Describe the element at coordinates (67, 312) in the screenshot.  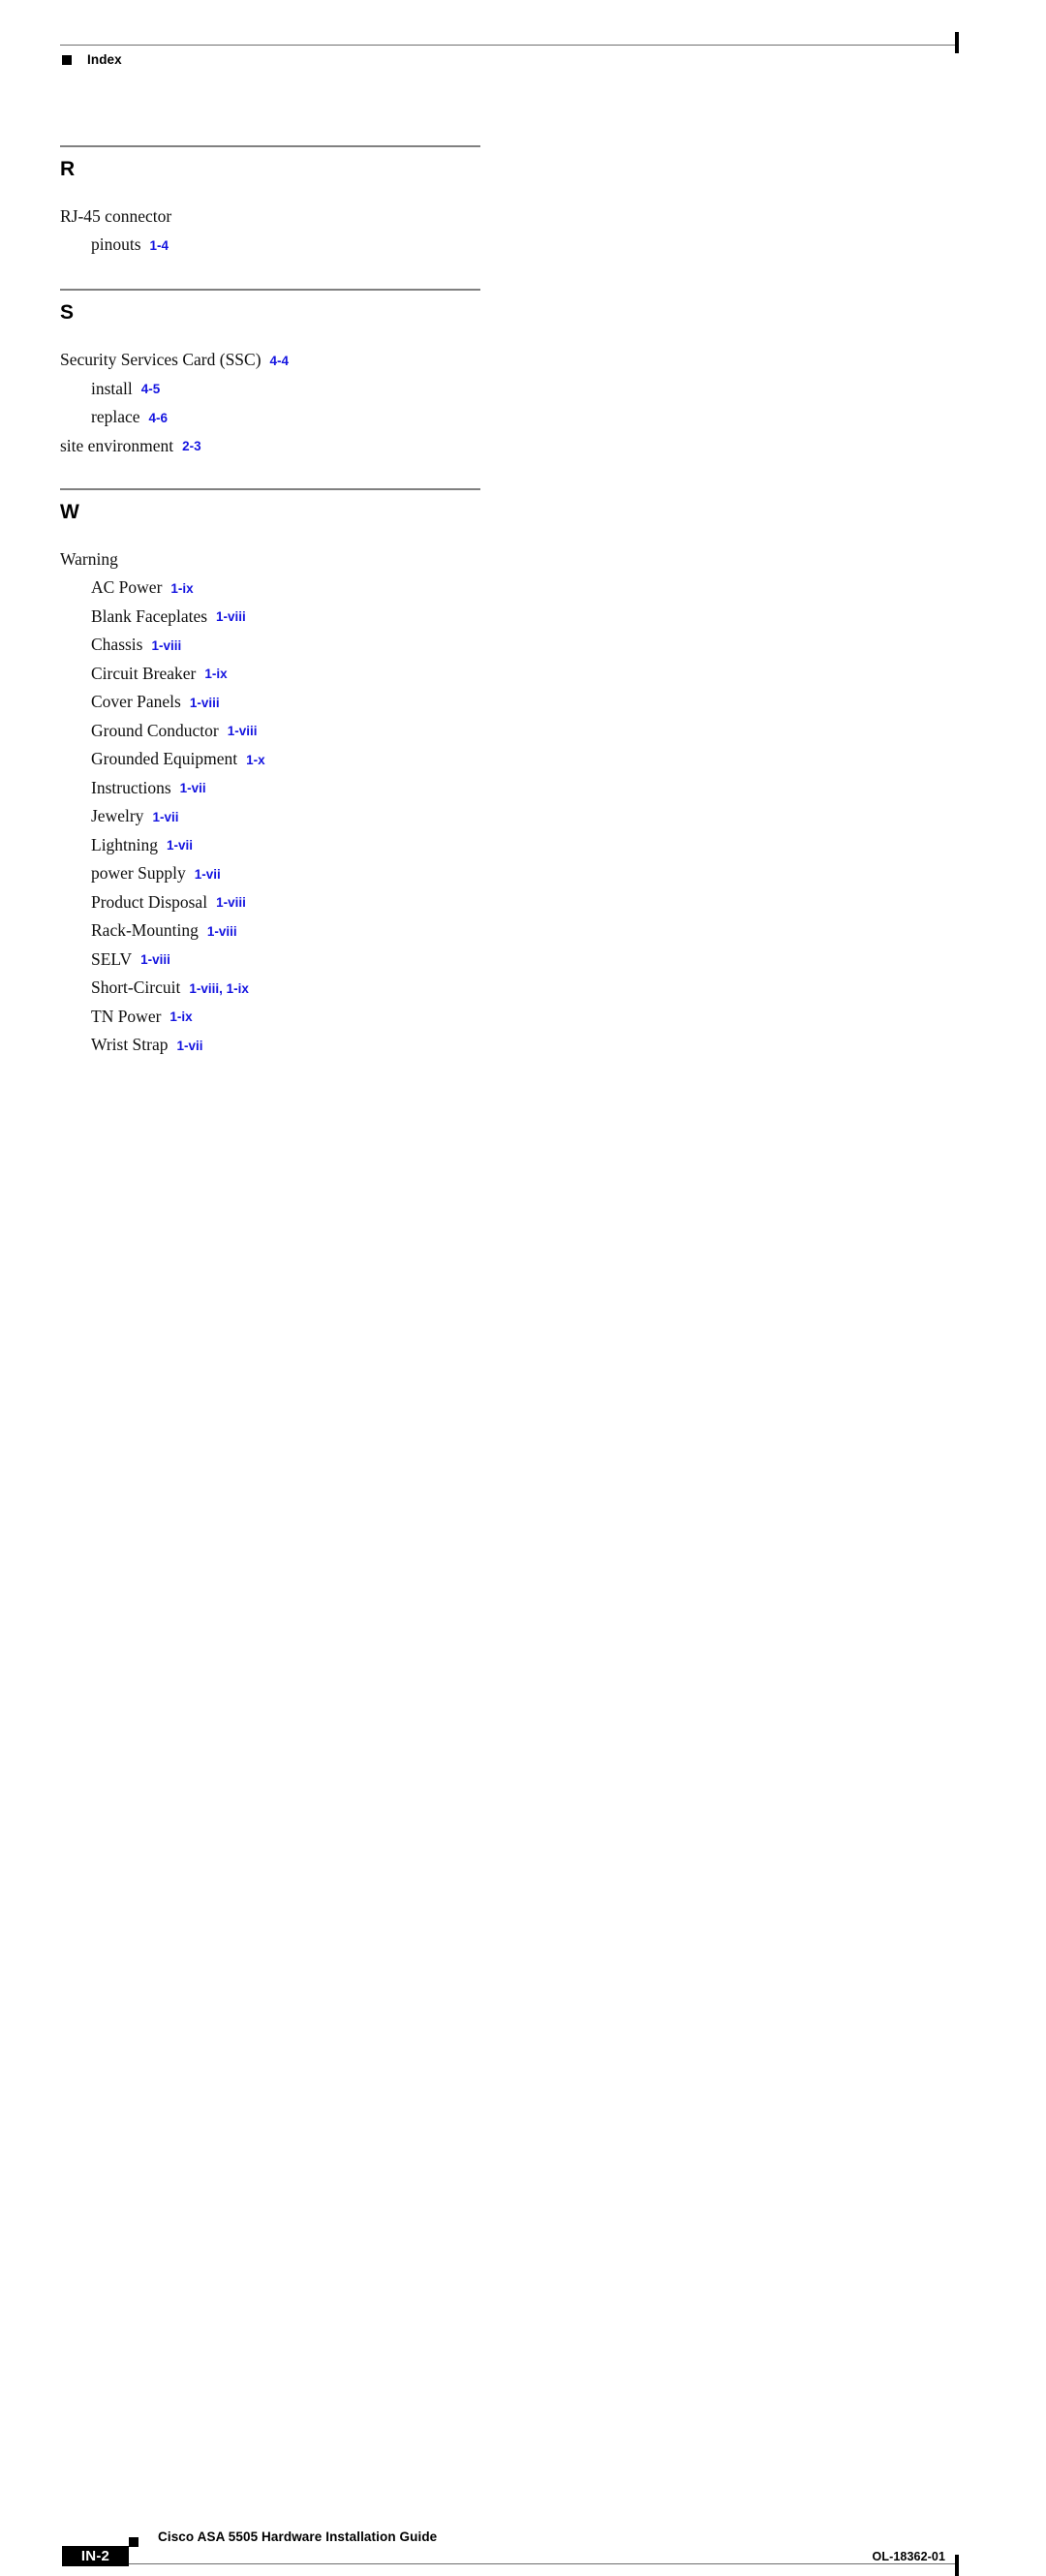
I see `section-letter: S` at that location.